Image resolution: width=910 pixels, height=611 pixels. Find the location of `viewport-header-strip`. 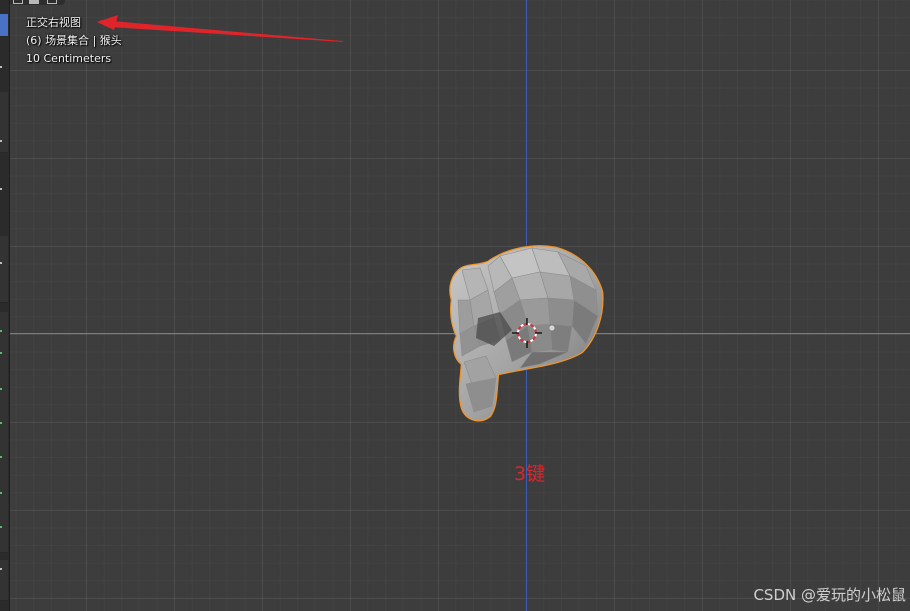

viewport-header-strip is located at coordinates (37, 2).